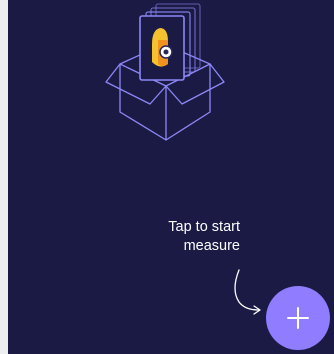  Describe the element at coordinates (165, 72) in the screenshot. I see `empty-state-illustration` at that location.